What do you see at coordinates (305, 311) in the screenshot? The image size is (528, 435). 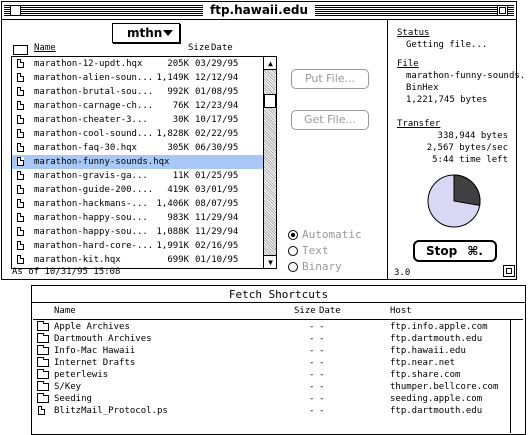 I see `shortcuts-header-size: Size` at bounding box center [305, 311].